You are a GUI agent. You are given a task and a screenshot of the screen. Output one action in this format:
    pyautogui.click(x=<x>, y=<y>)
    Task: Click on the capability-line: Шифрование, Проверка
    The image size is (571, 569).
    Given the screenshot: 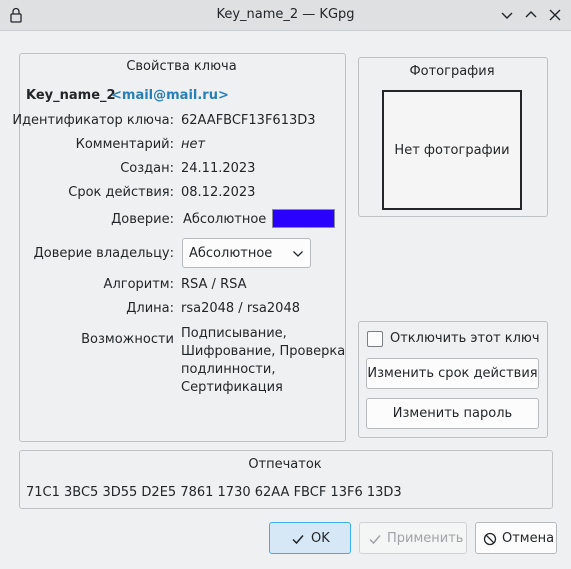 What is the action you would take?
    pyautogui.click(x=263, y=351)
    